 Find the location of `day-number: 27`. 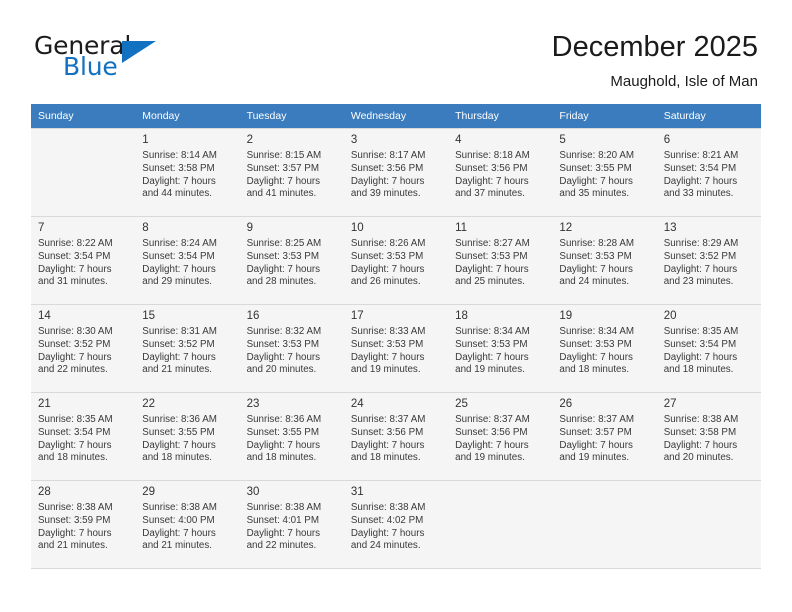

day-number: 27 is located at coordinates (670, 404).